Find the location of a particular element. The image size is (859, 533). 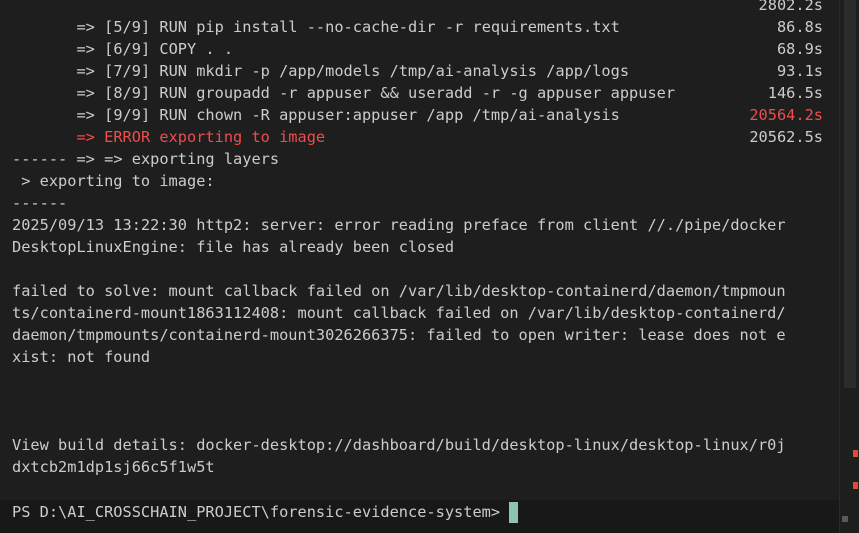

build-step-line: => [6/9] COPY . . 86.8s is located at coordinates (419, 37).